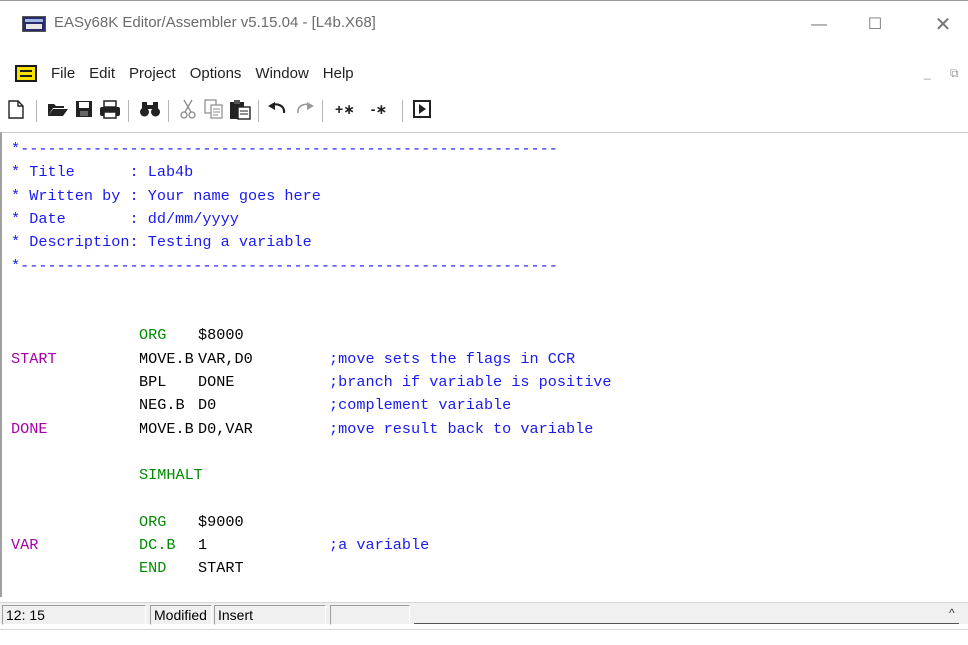 This screenshot has height=645, width=968. I want to click on code-comment: * Written by : Your name goes here, so click(166, 195).